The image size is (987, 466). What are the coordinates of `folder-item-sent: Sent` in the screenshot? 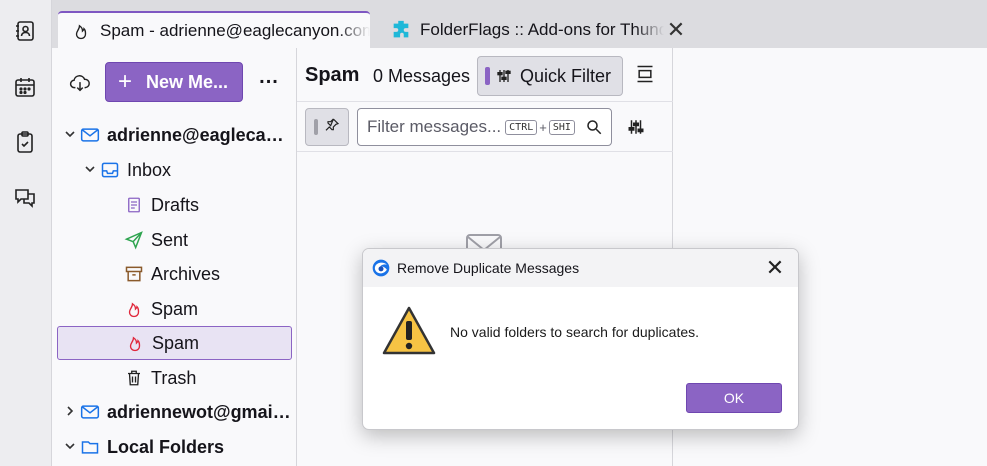 It's located at (174, 240).